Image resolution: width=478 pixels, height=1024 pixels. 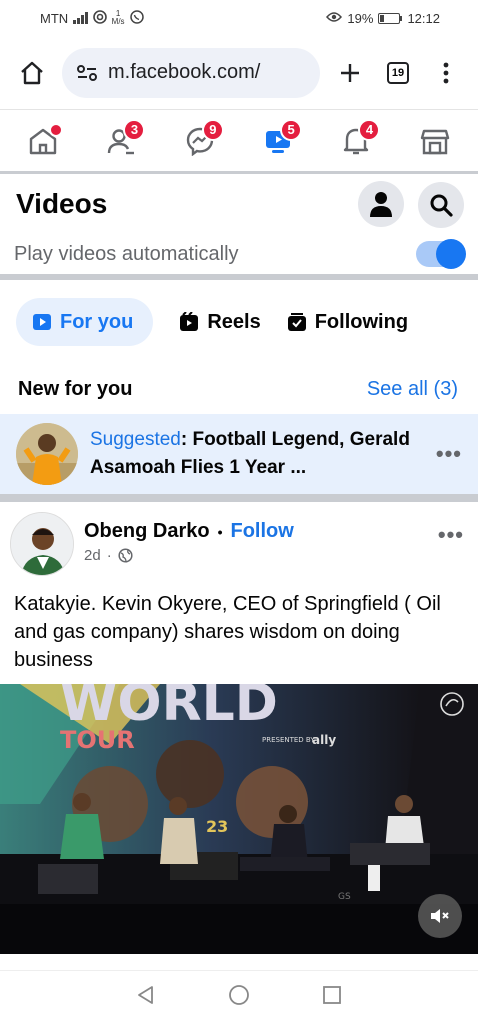 What do you see at coordinates (347, 322) in the screenshot?
I see `tab-following: Following` at bounding box center [347, 322].